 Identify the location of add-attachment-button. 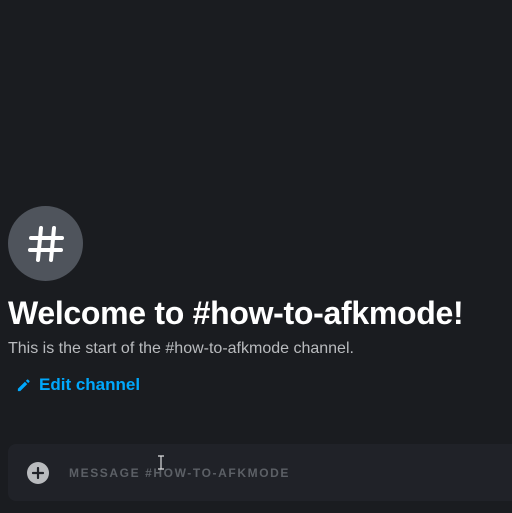
(38, 472).